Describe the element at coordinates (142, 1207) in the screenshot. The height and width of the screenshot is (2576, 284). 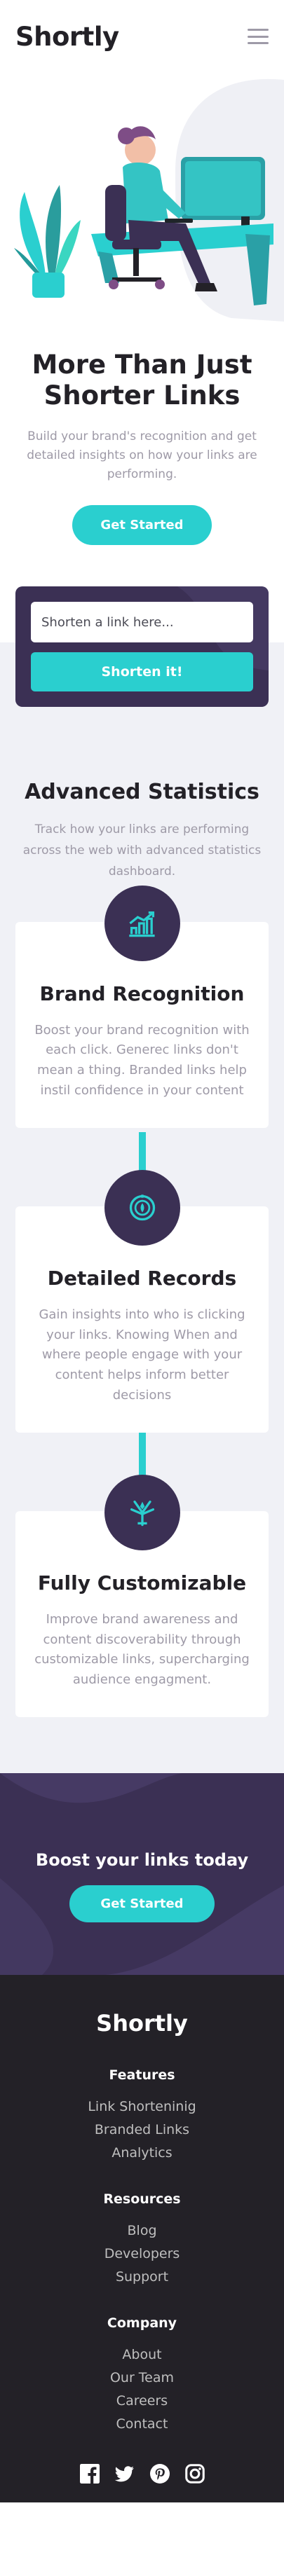
I see `detailed-records-icon` at that location.